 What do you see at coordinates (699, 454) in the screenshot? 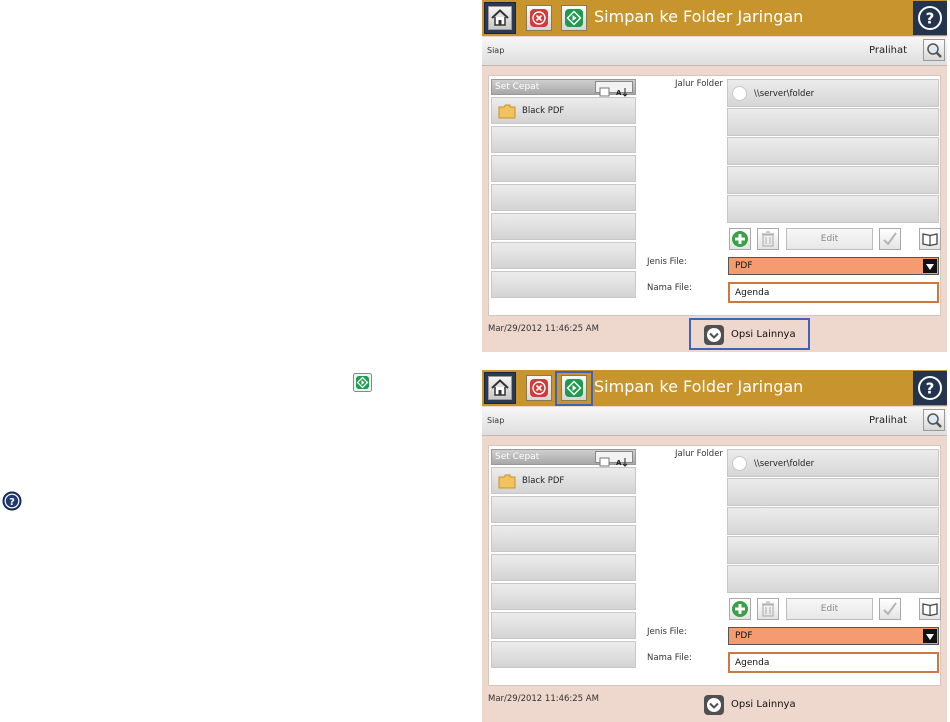
I see `folder-path-label: Jalur Folder` at bounding box center [699, 454].